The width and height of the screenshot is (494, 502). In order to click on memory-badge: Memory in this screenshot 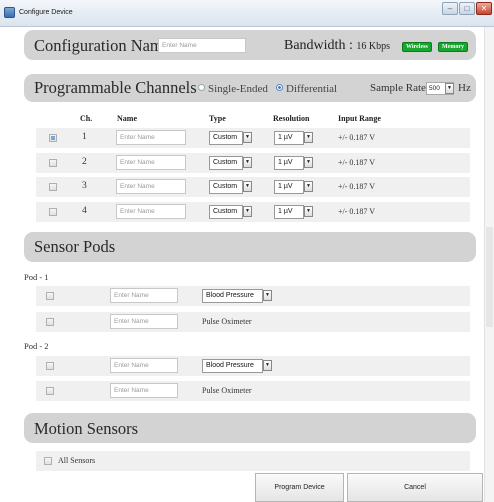, I will do `click(453, 47)`.